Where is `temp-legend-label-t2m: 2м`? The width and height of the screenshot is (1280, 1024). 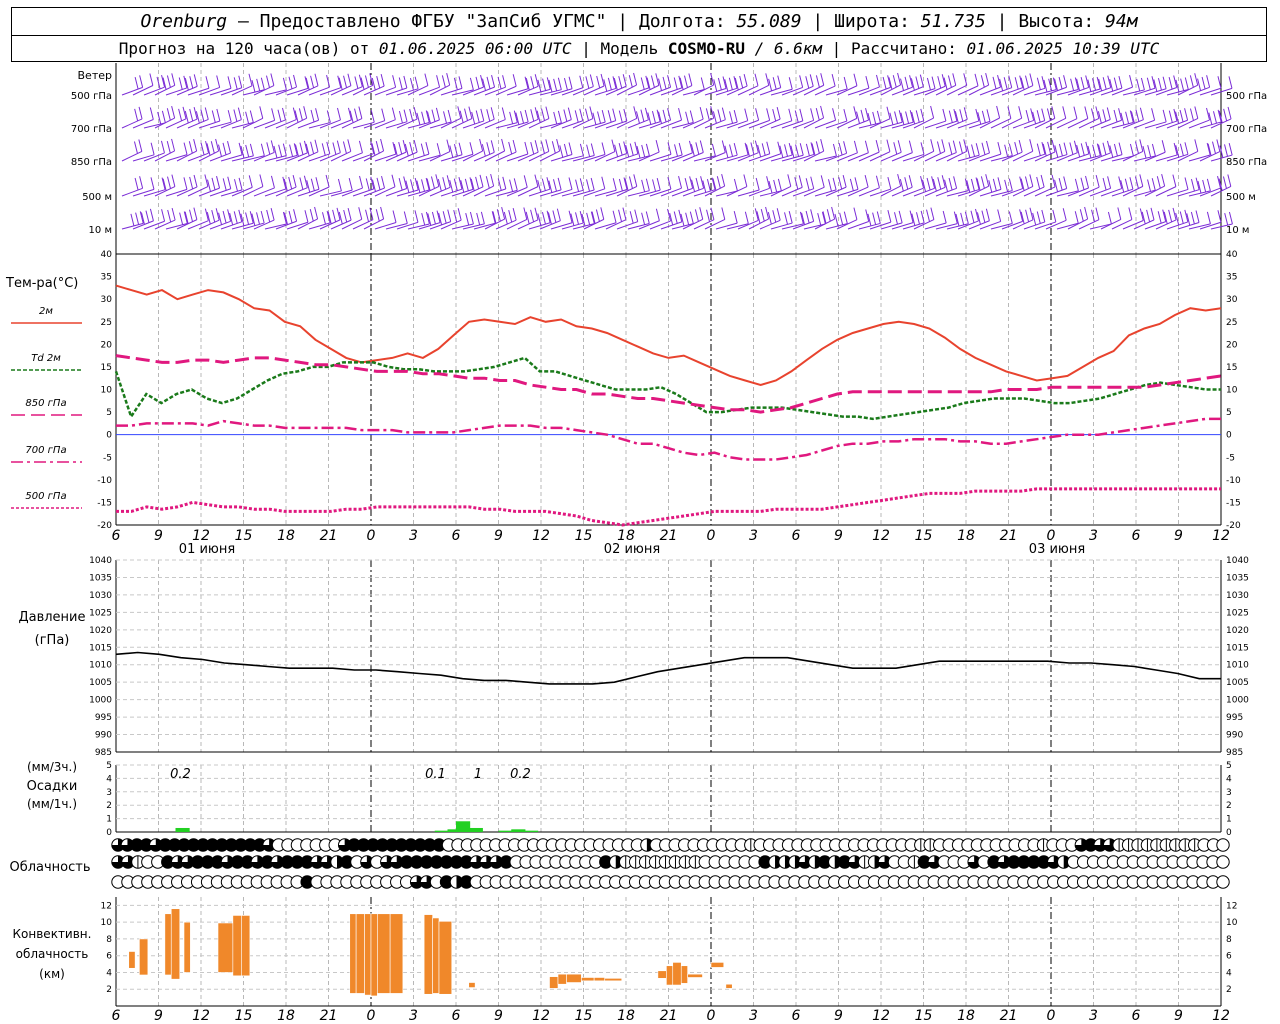
temp-legend-label-t2m: 2м is located at coordinates (46, 311).